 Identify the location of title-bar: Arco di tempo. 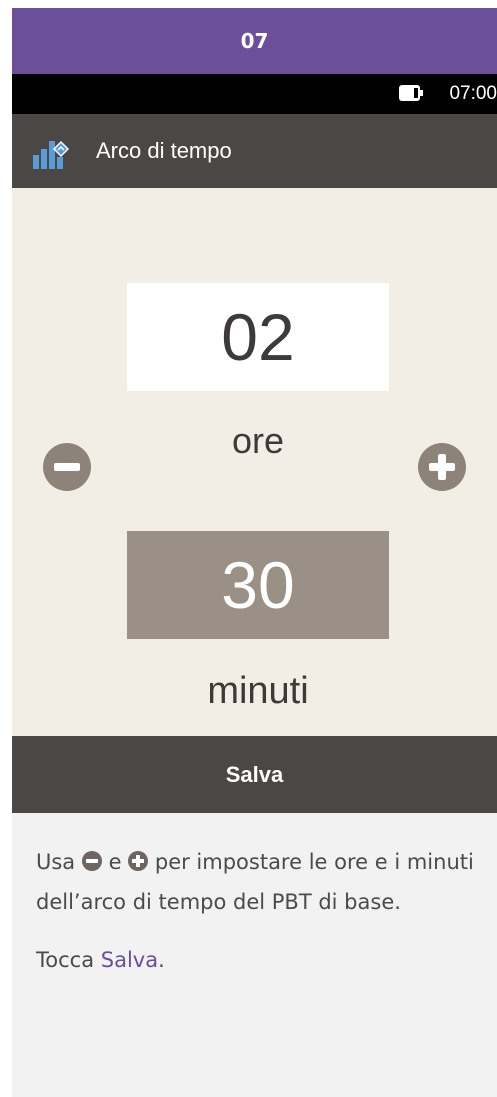
(254, 151).